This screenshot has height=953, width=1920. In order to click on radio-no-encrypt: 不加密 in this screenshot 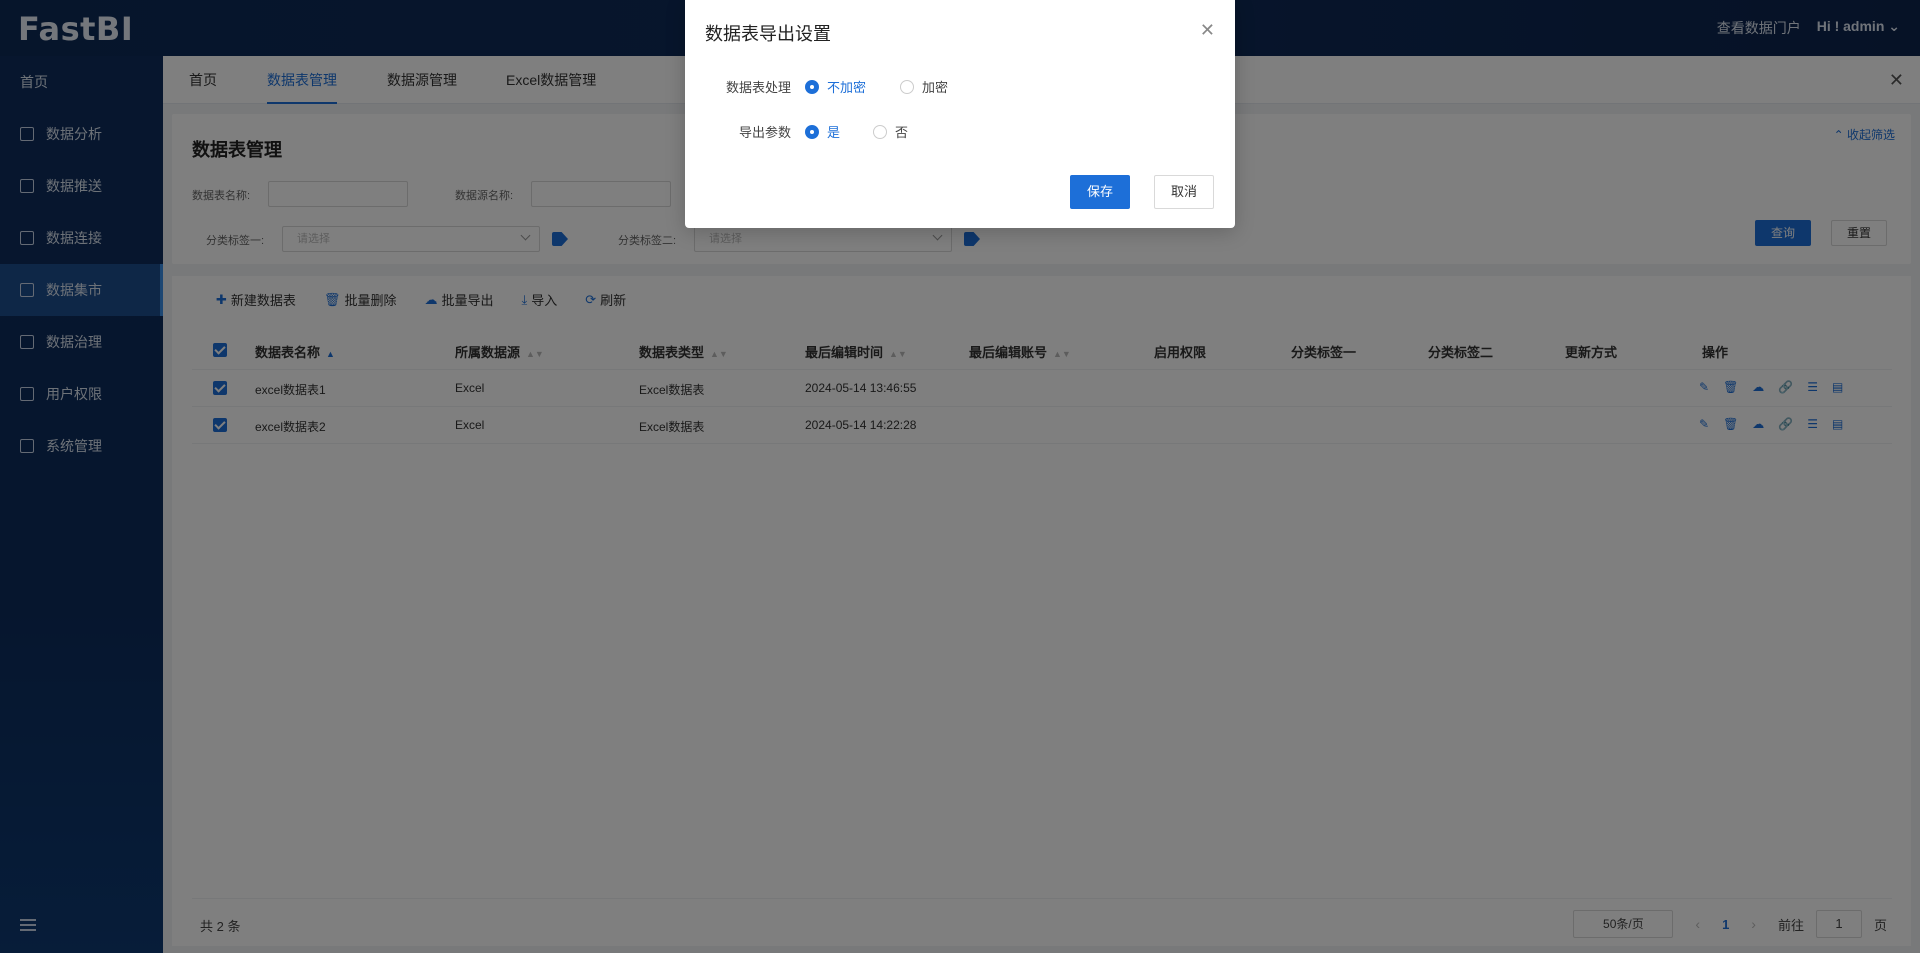, I will do `click(835, 86)`.